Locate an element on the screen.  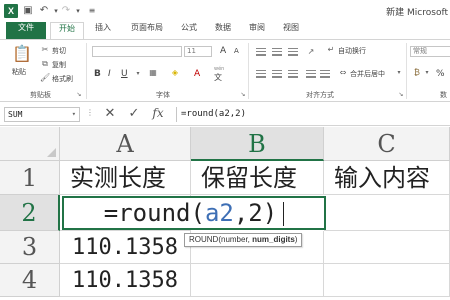
merge-center-button: 合并后居中 is located at coordinates (367, 74).